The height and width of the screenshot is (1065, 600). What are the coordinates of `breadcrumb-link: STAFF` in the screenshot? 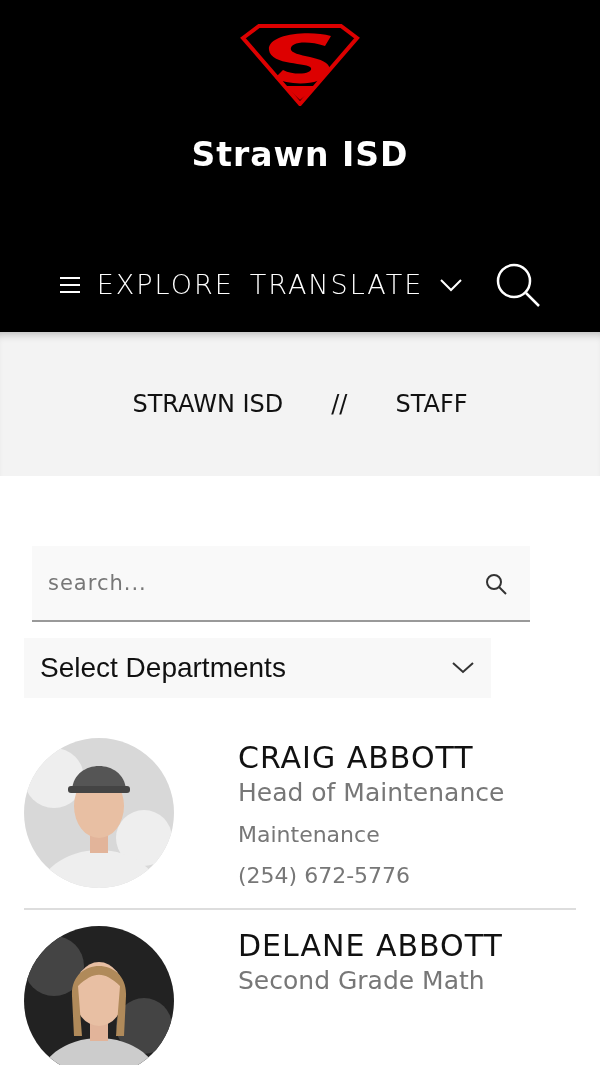 It's located at (431, 404).